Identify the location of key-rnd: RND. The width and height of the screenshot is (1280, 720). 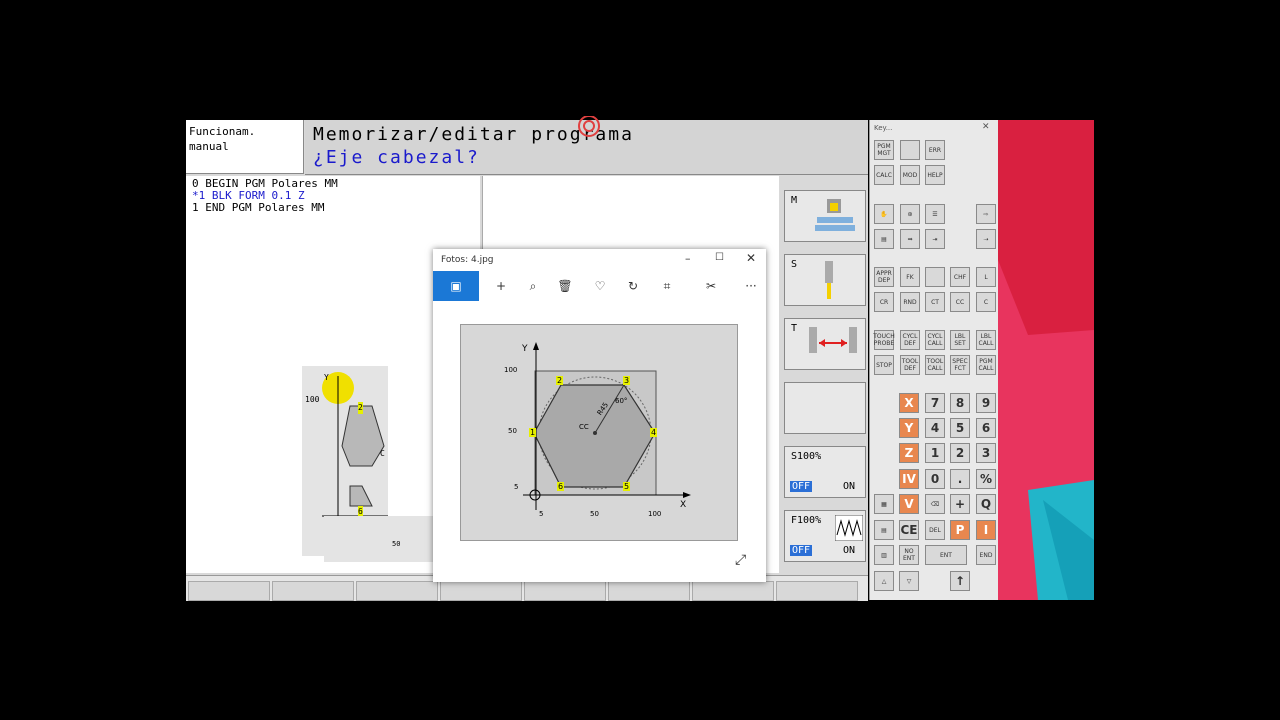
(910, 302).